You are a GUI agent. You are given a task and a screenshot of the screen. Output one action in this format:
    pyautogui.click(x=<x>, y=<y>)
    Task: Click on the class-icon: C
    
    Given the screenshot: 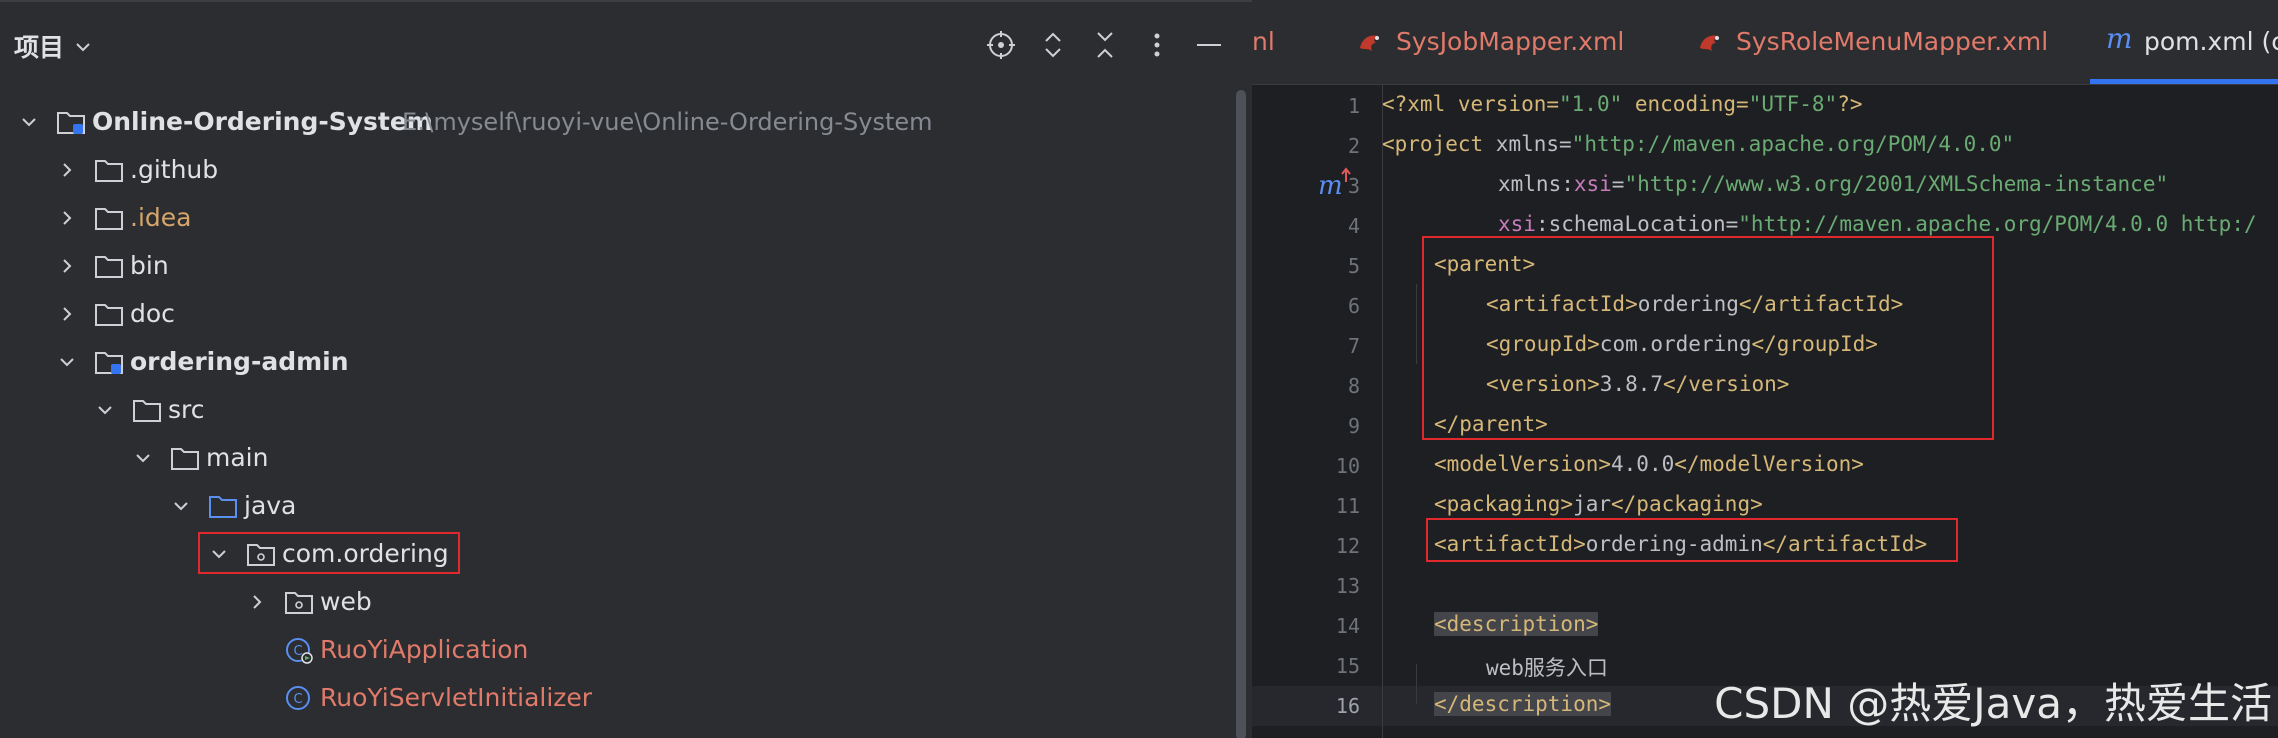 What is the action you would take?
    pyautogui.click(x=298, y=698)
    